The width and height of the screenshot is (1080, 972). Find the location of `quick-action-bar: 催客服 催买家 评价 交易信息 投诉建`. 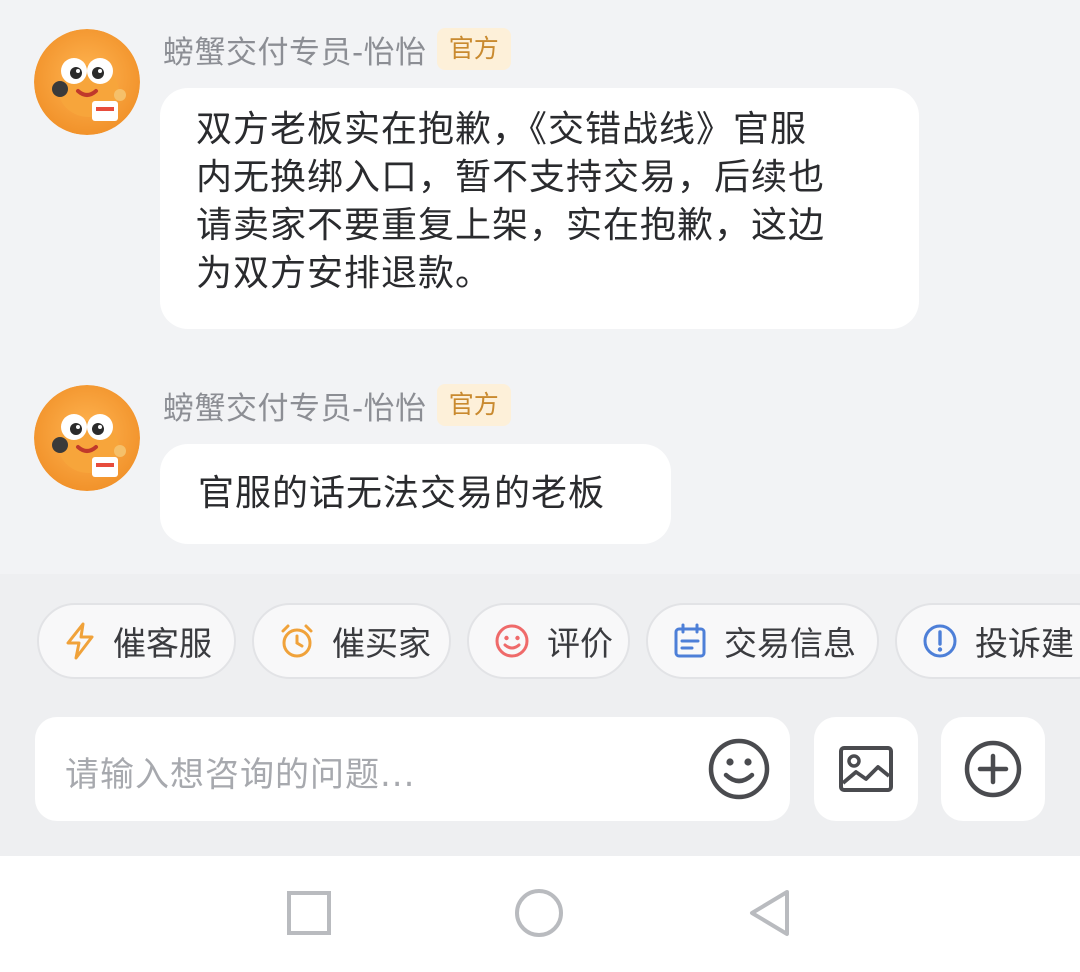

quick-action-bar: 催客服 催买家 评价 交易信息 投诉建 is located at coordinates (558, 641).